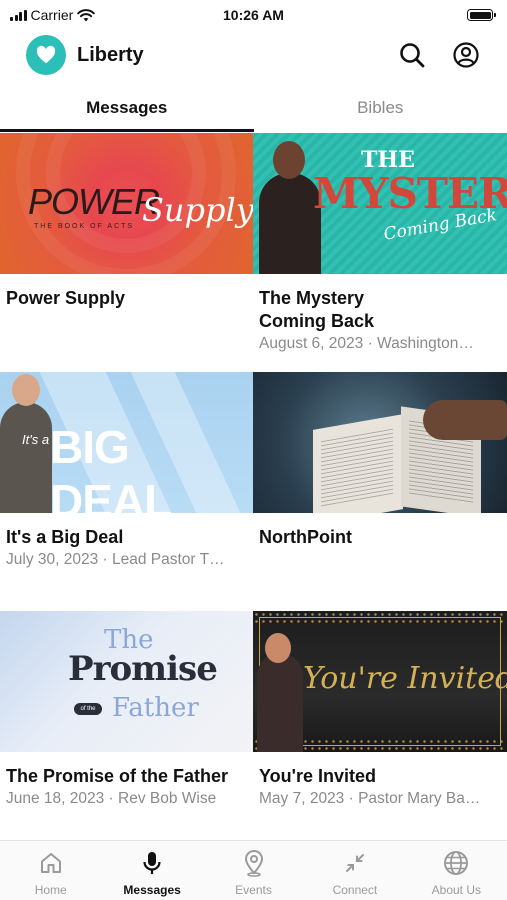 This screenshot has width=507, height=900. I want to click on status-left: Carrier, so click(53, 15).